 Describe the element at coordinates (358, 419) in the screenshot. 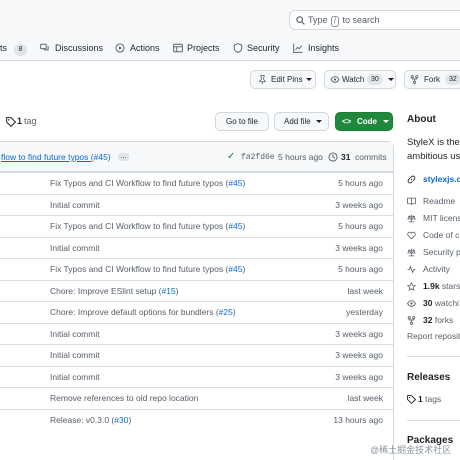

I see `commit-date: 13 hours ago` at that location.